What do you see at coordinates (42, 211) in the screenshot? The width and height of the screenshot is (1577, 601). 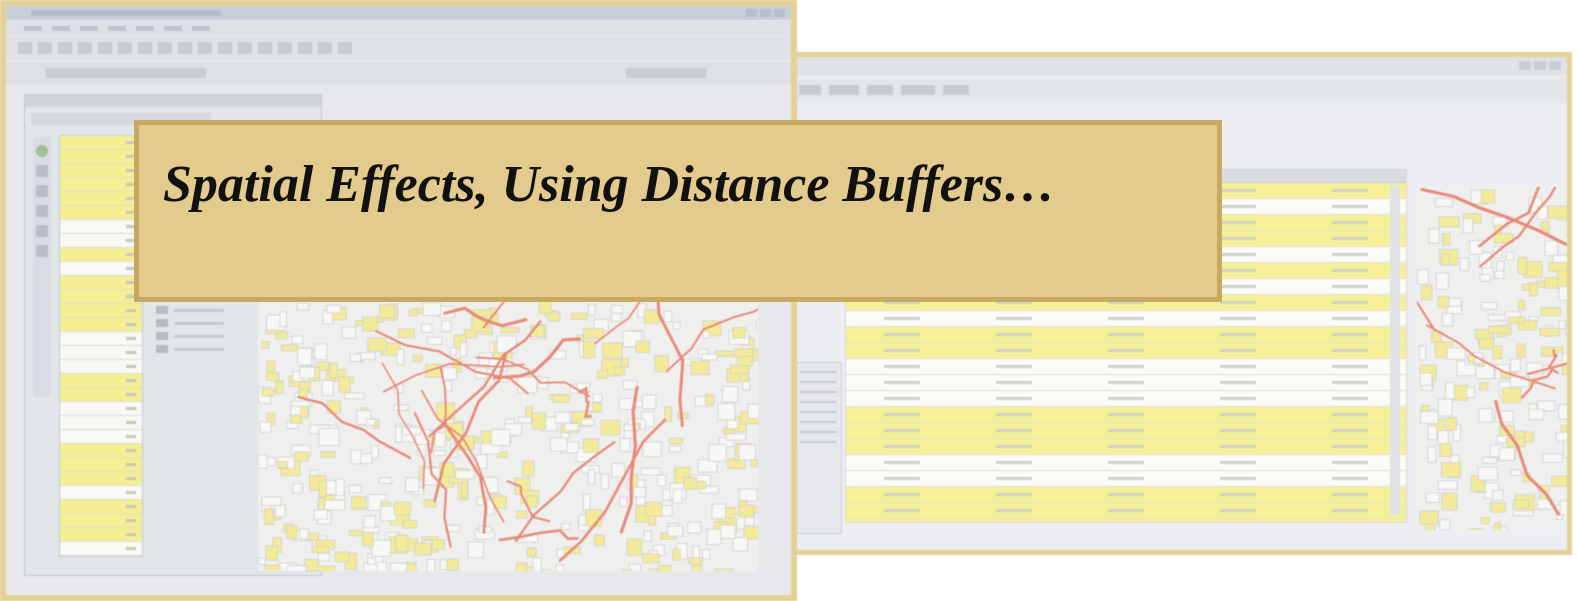 I see `zoom-tool-icon` at bounding box center [42, 211].